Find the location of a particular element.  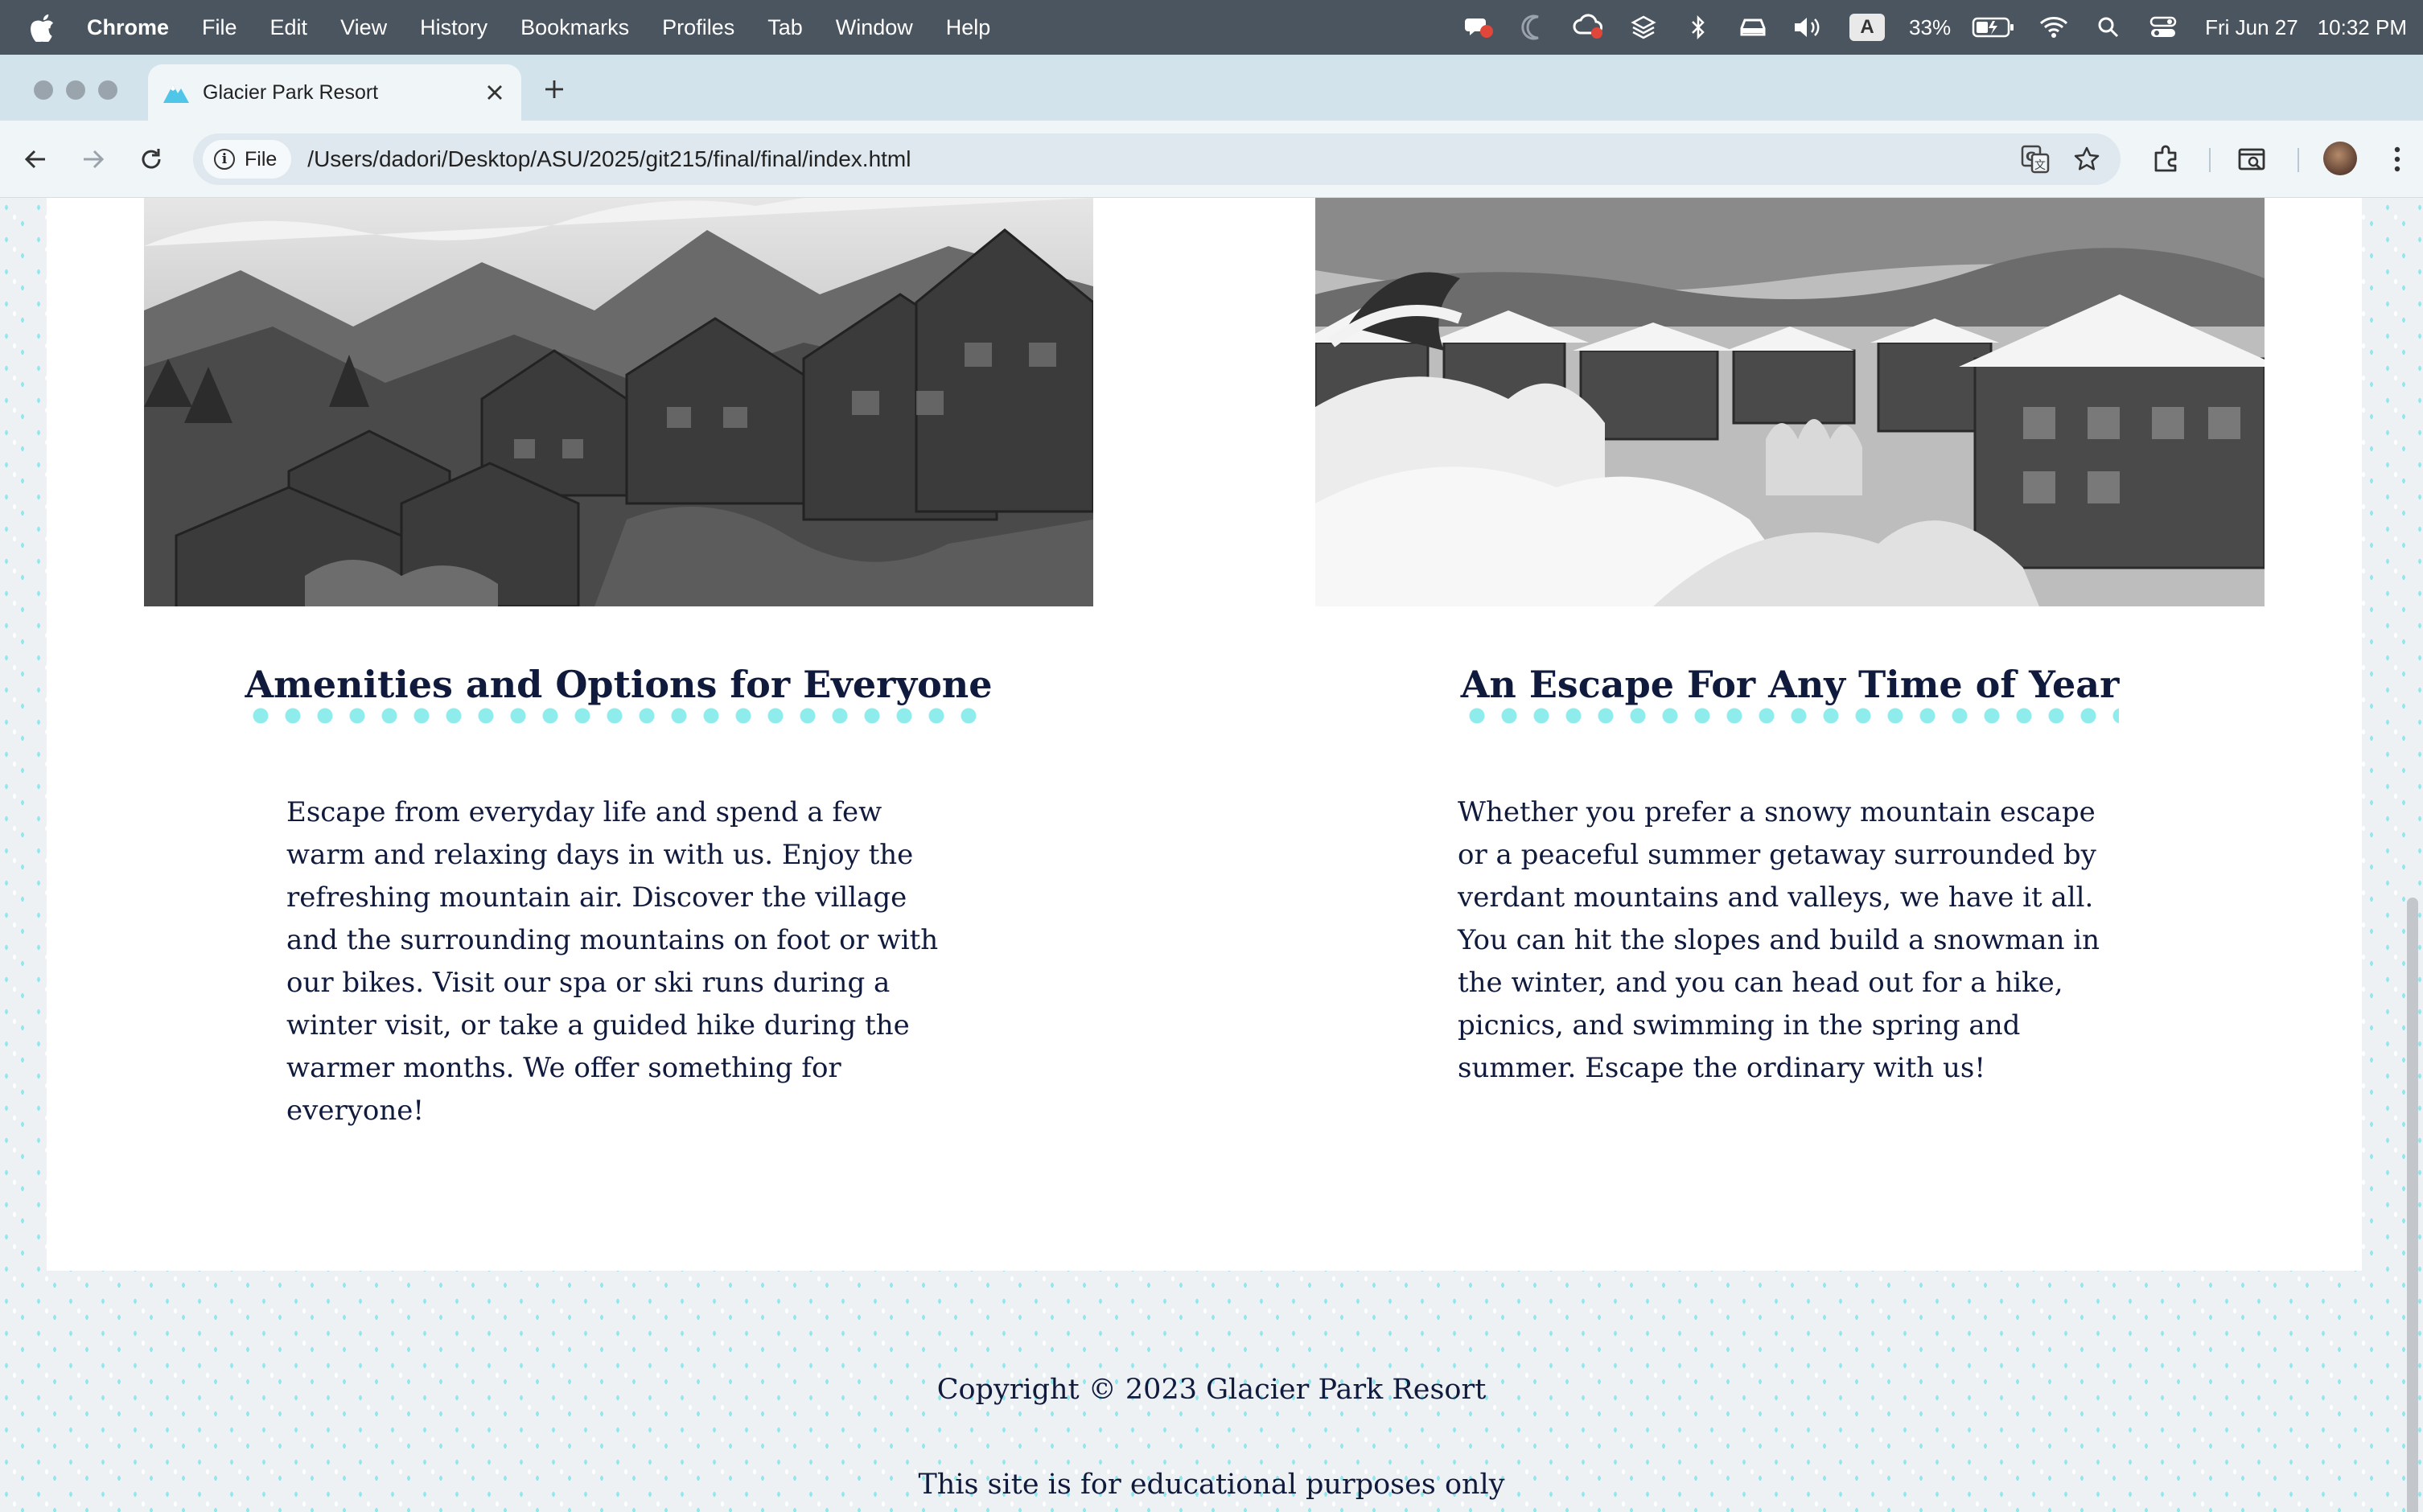

menu-bar-status-area: A 33% Fri Jun 27 10:32 PM is located at coordinates (1937, 28).